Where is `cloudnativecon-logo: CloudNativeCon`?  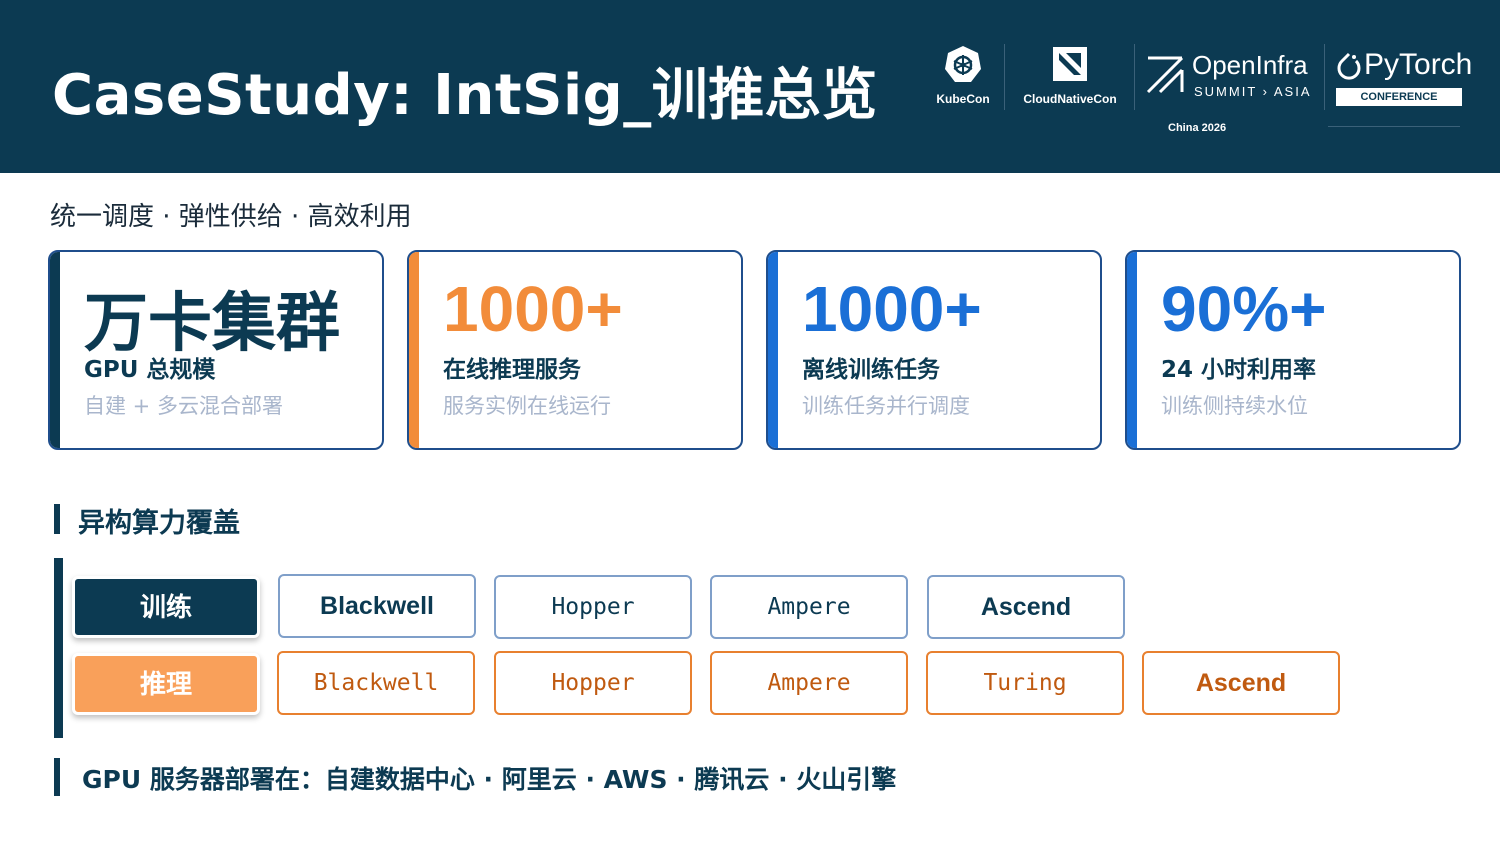 cloudnativecon-logo: CloudNativeCon is located at coordinates (1070, 75).